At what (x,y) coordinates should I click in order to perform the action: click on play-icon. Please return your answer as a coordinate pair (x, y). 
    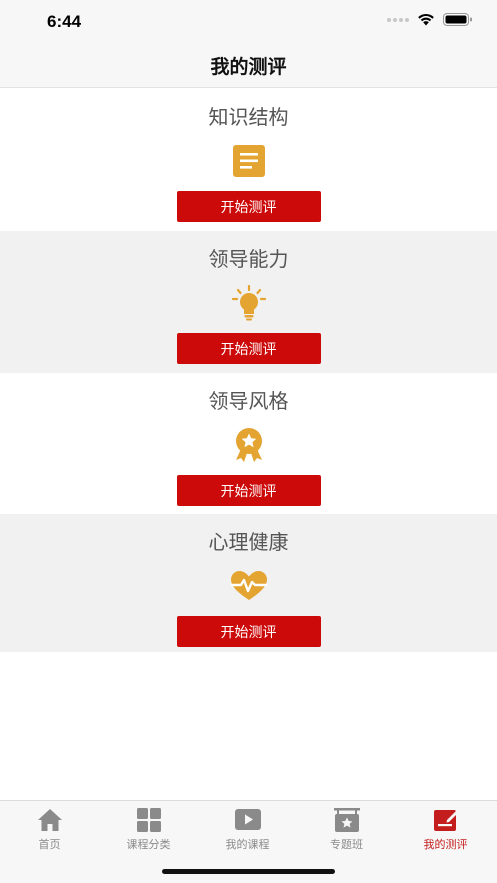
    Looking at the image, I should click on (248, 820).